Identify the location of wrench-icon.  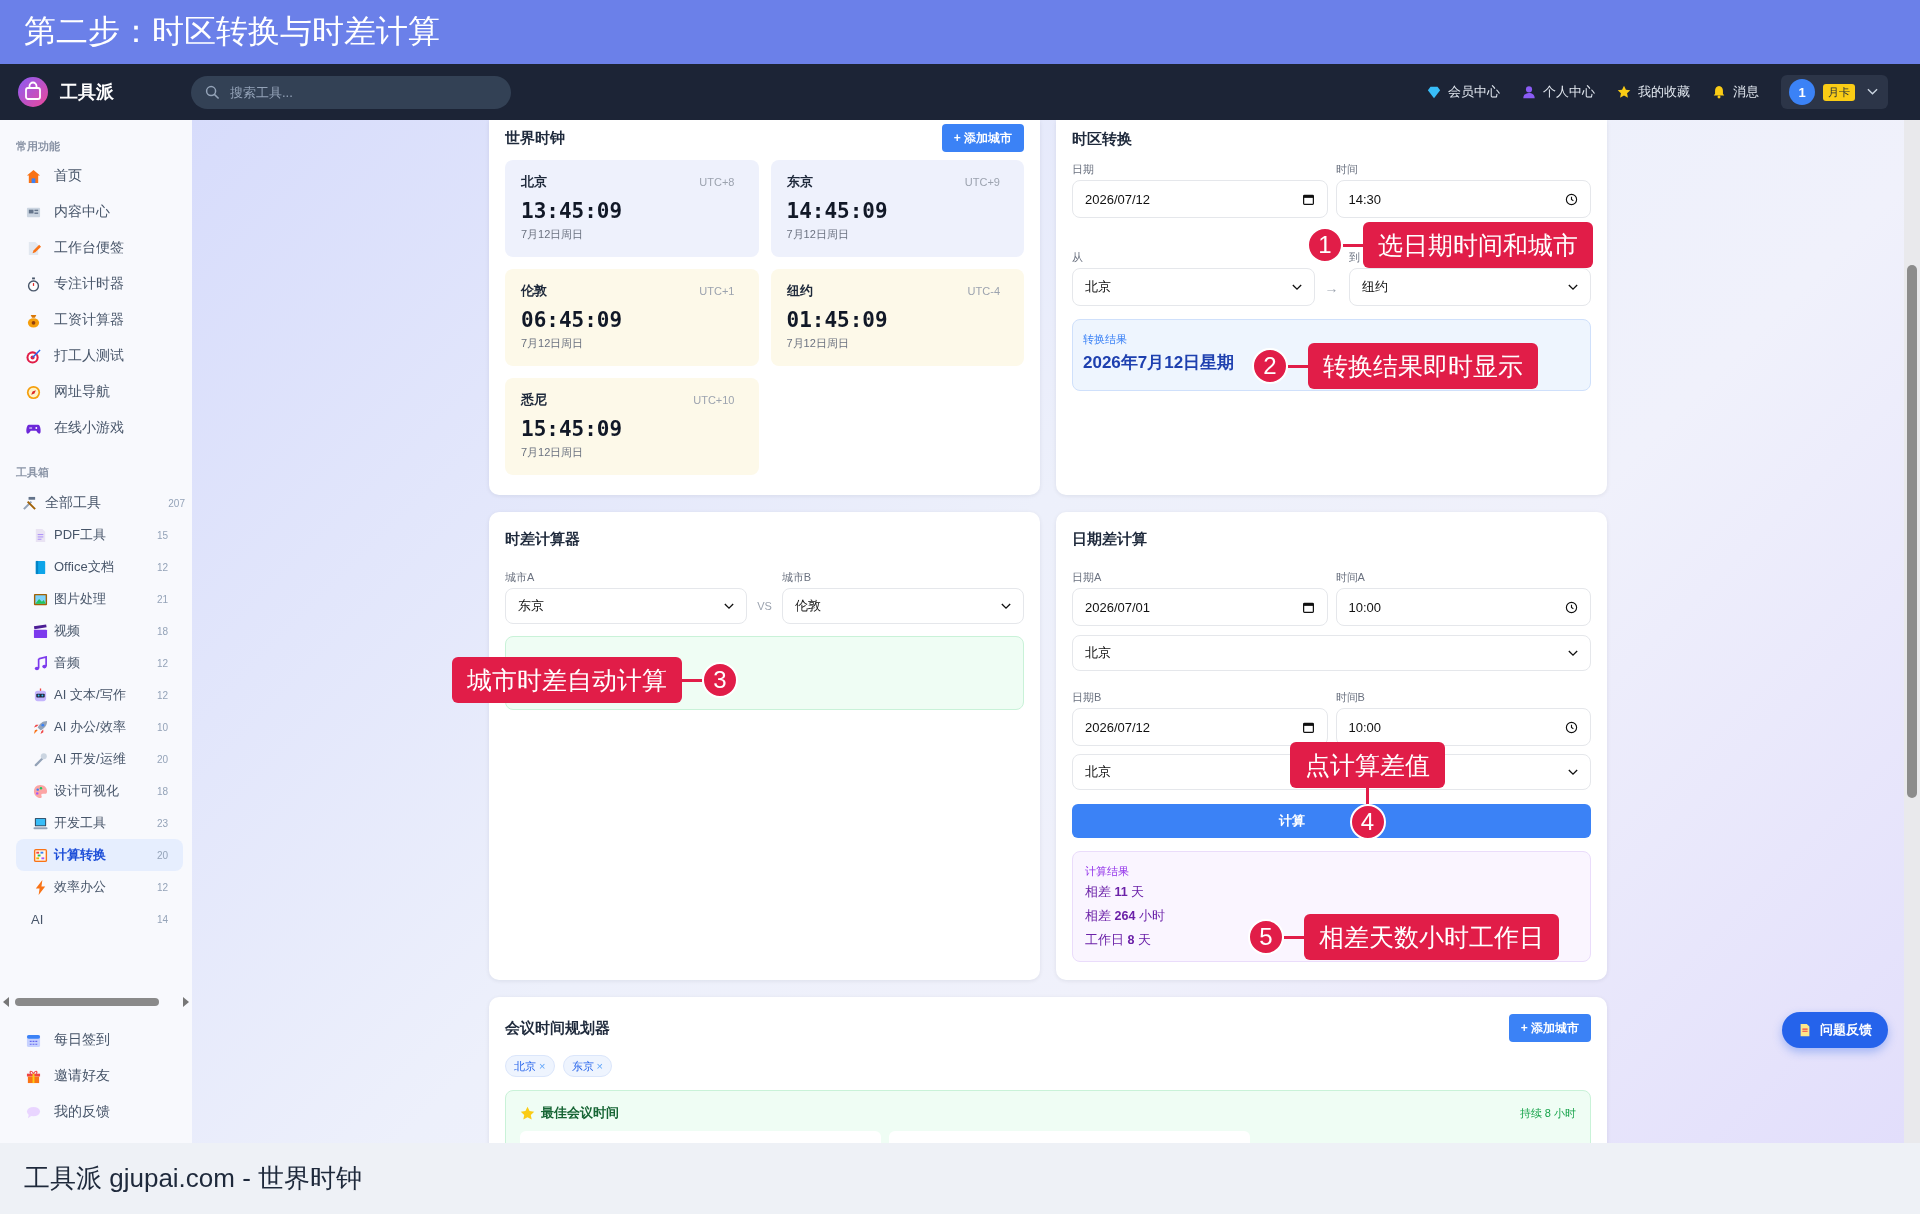
(40, 759).